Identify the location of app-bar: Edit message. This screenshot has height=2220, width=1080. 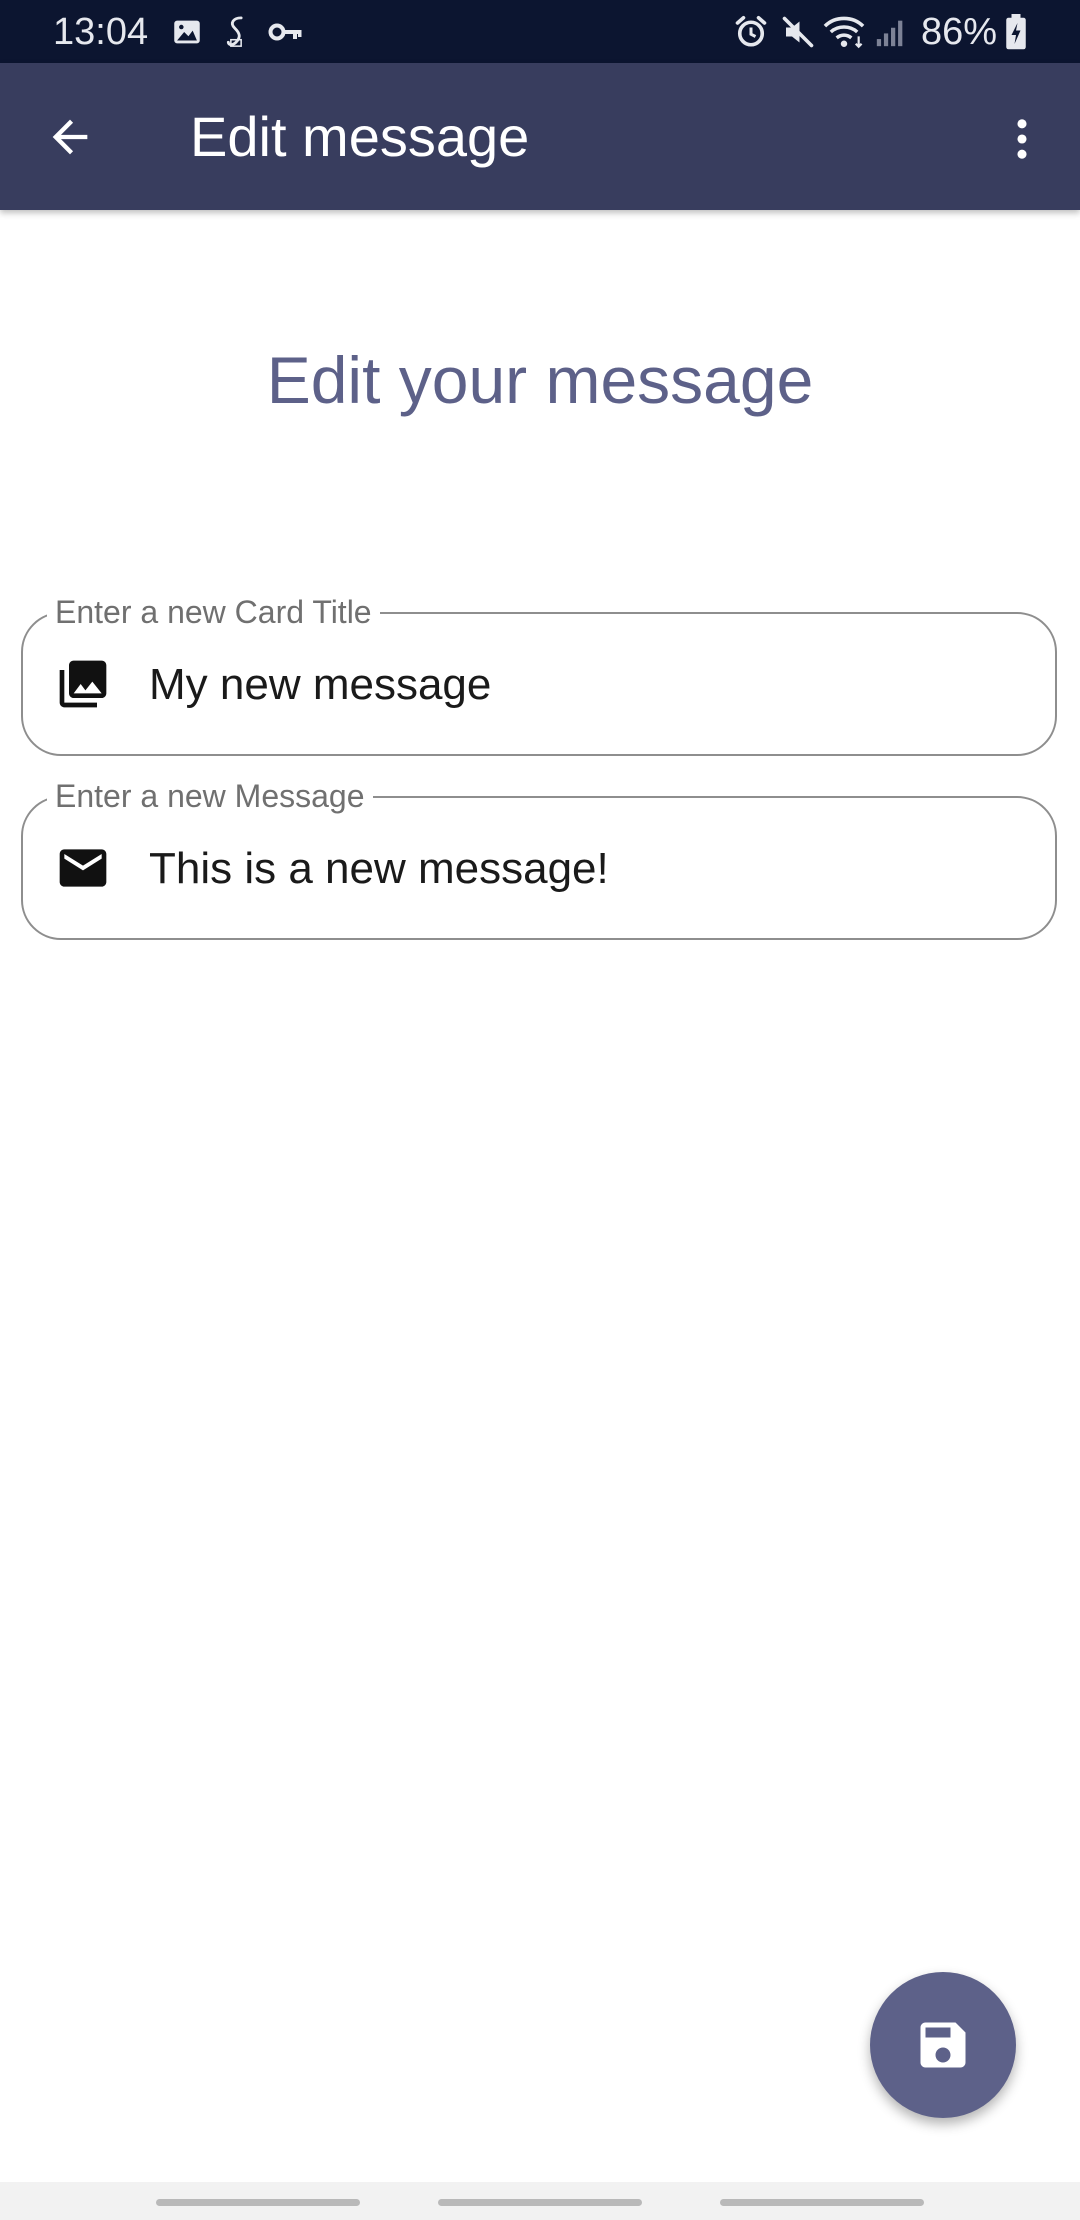
(540, 136).